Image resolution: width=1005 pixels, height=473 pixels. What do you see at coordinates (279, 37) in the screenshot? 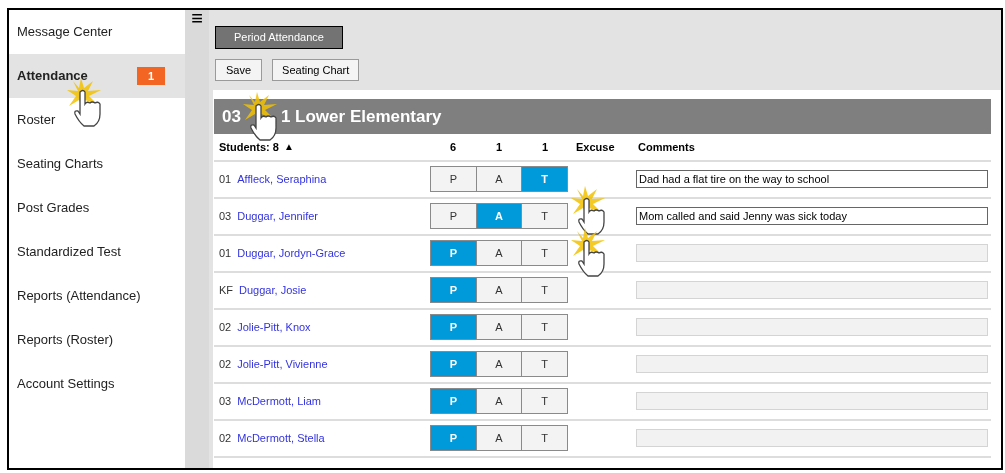
I see `period-attendance-button: Period Attendance` at bounding box center [279, 37].